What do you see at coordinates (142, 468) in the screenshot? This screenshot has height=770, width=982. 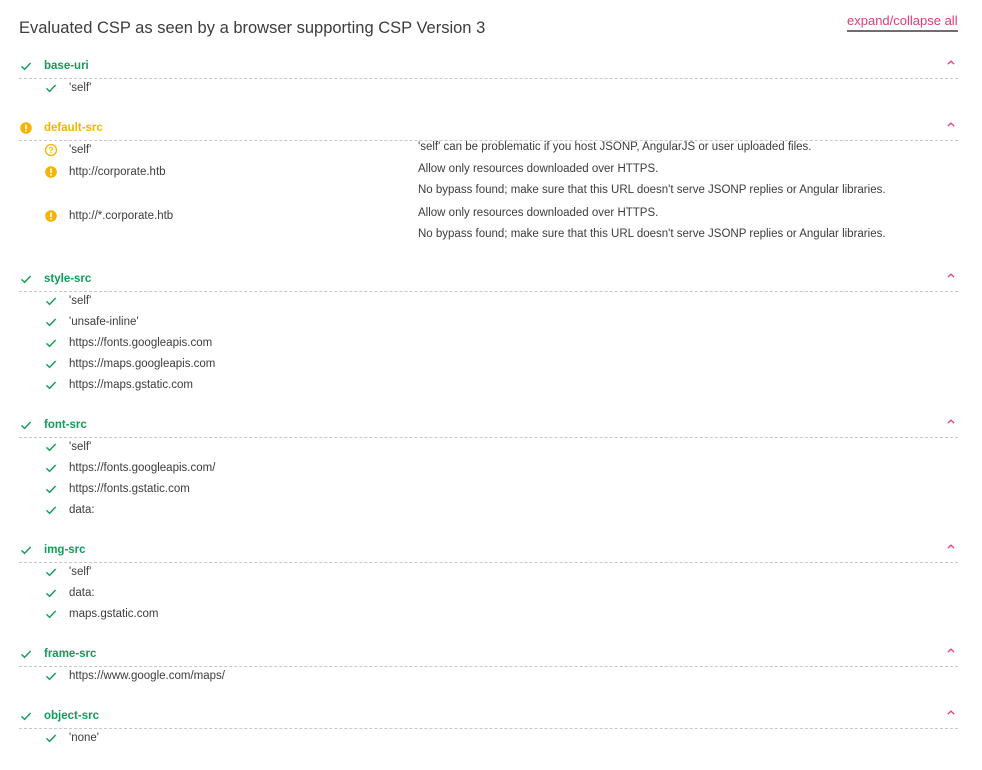 I see `directive-value: https://fonts.googleapis.com/` at bounding box center [142, 468].